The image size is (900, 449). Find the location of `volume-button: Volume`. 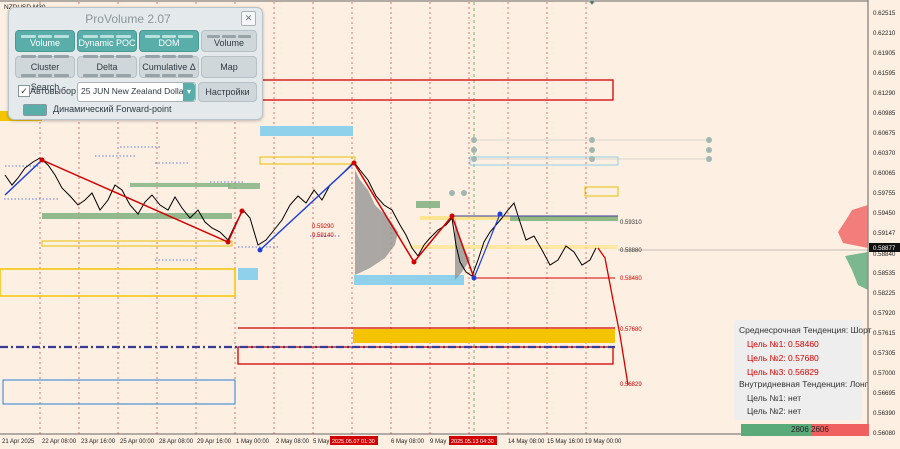

volume-button: Volume is located at coordinates (229, 41).